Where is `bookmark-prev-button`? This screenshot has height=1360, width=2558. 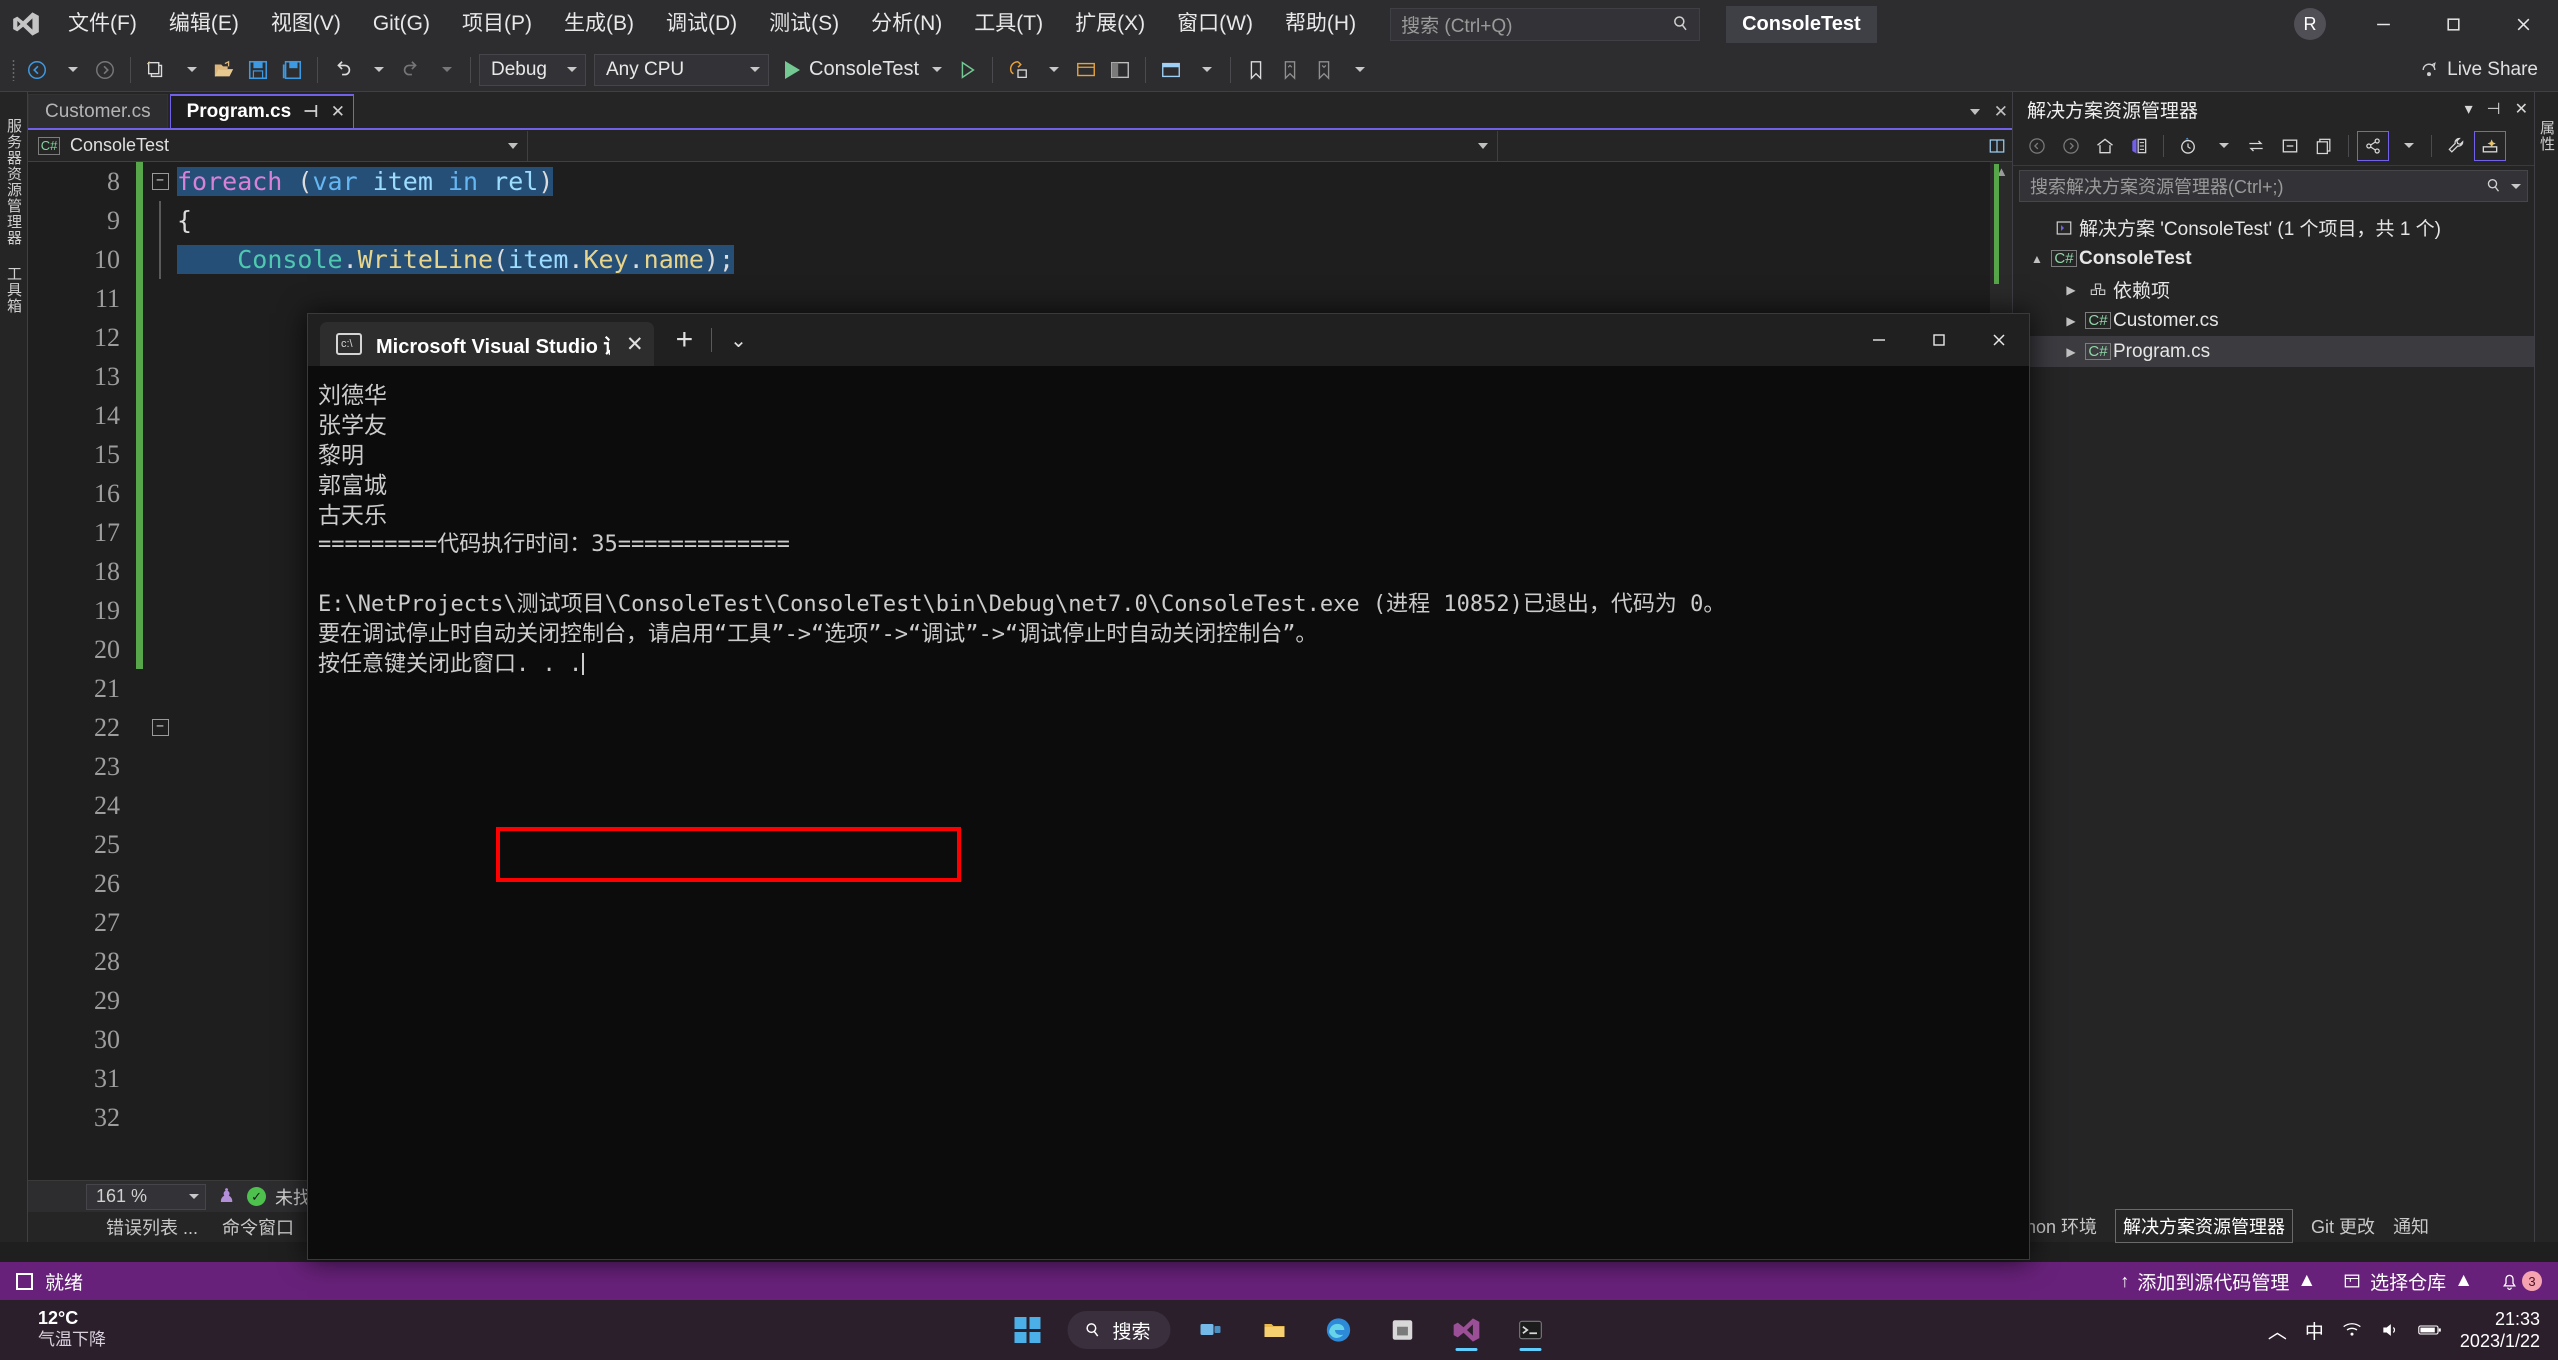 bookmark-prev-button is located at coordinates (1290, 70).